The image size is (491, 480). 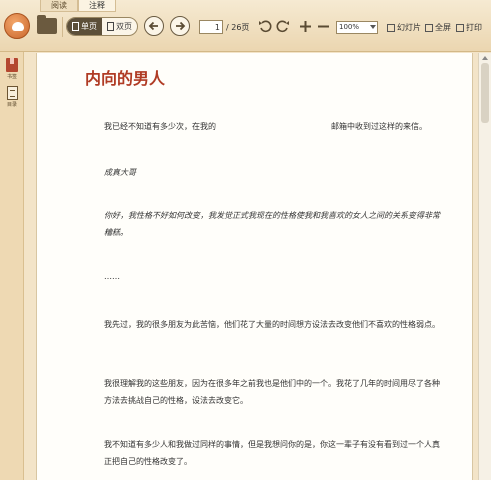 I want to click on slideshow-button: 幻灯片, so click(x=404, y=27).